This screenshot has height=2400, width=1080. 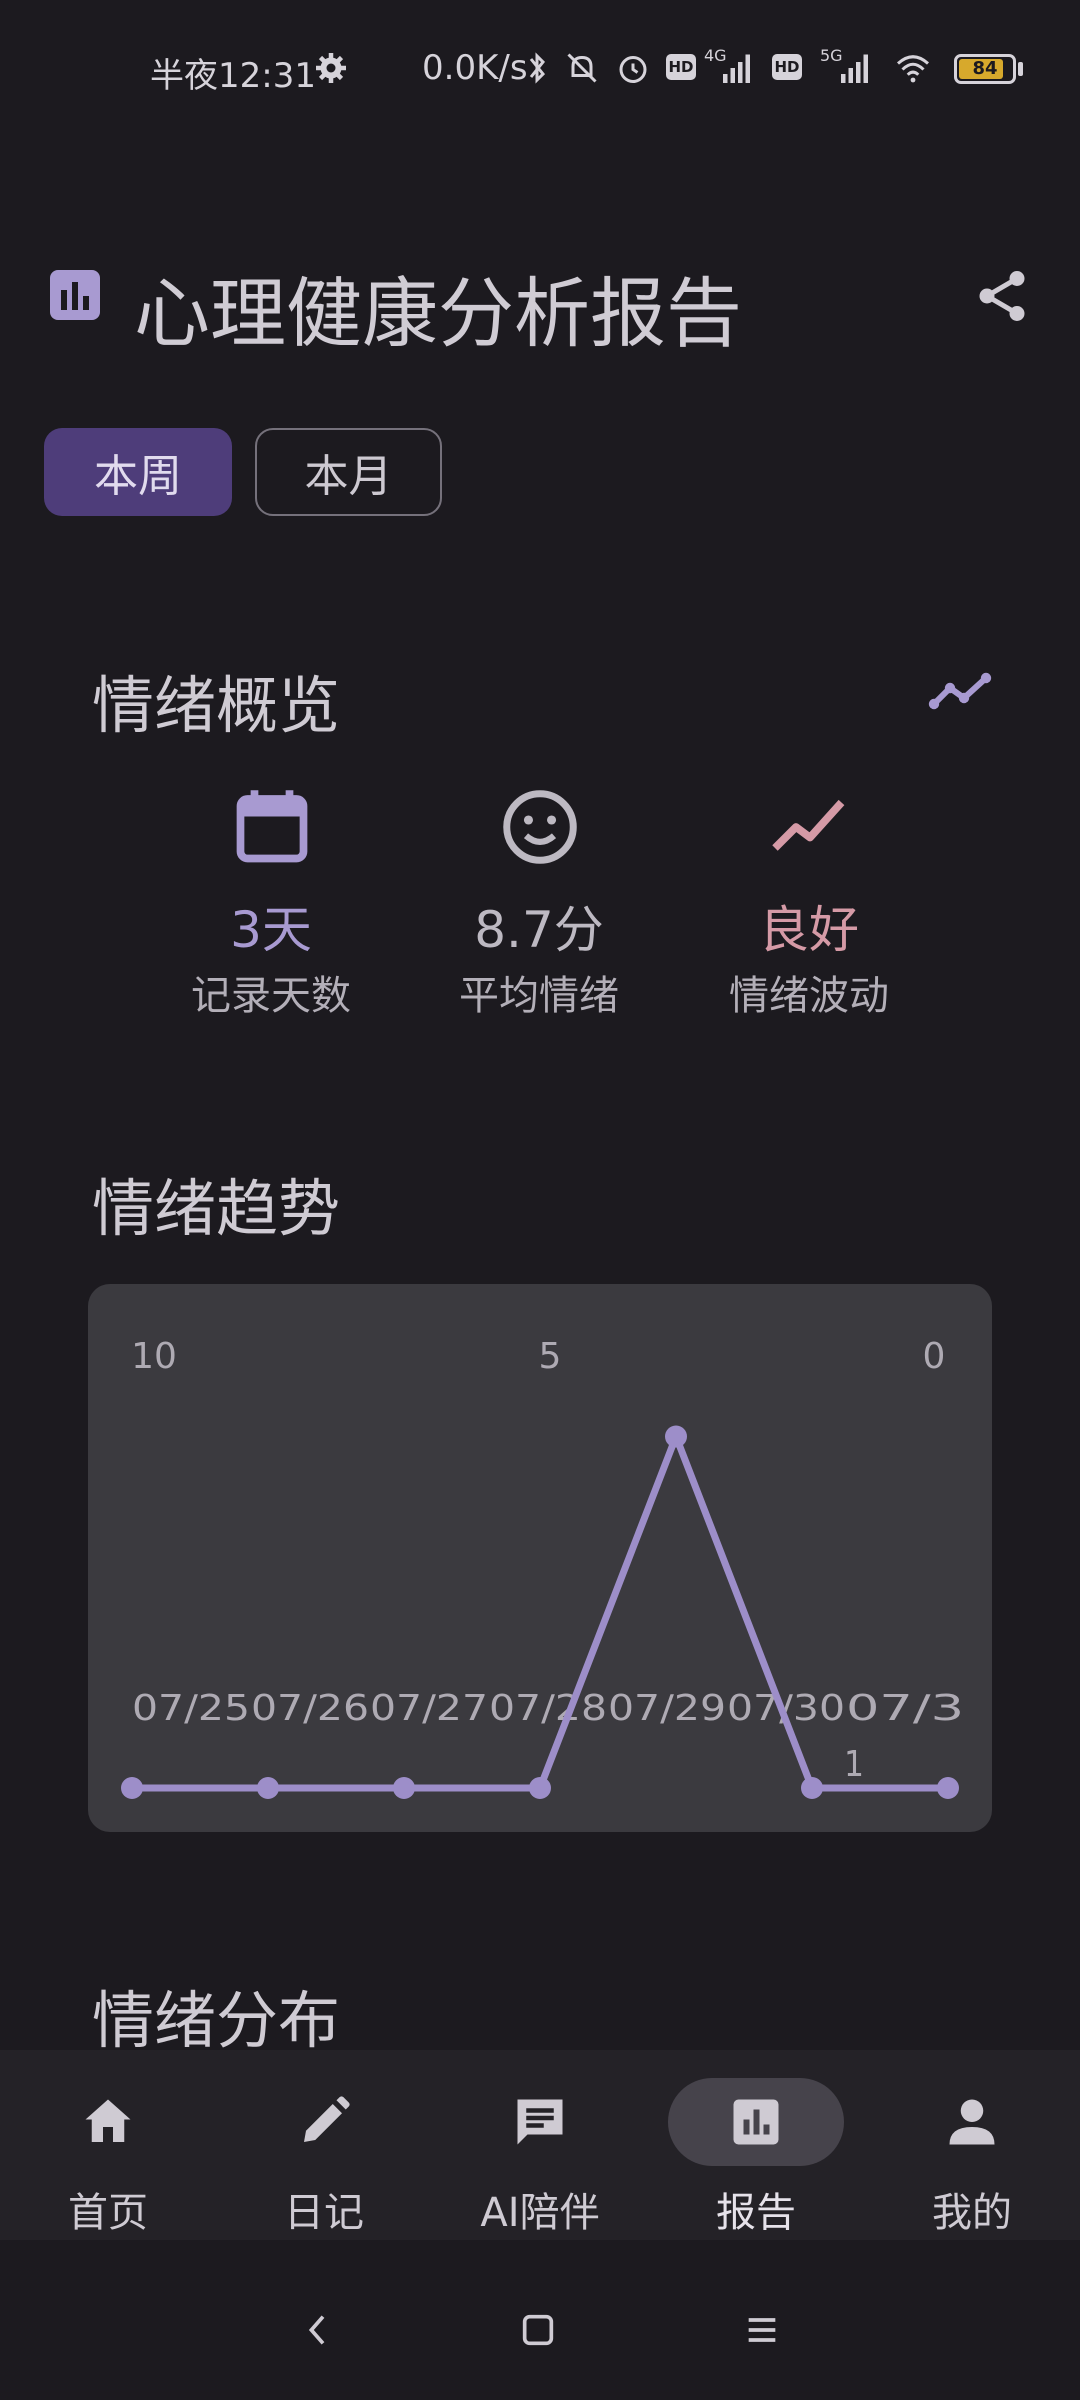 What do you see at coordinates (271, 930) in the screenshot?
I see `record-days-value: 3天` at bounding box center [271, 930].